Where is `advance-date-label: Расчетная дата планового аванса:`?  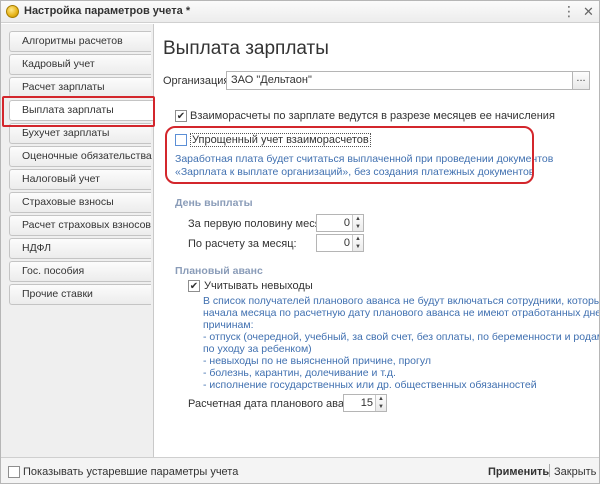 advance-date-label: Расчетная дата планового аванса: is located at coordinates (276, 404).